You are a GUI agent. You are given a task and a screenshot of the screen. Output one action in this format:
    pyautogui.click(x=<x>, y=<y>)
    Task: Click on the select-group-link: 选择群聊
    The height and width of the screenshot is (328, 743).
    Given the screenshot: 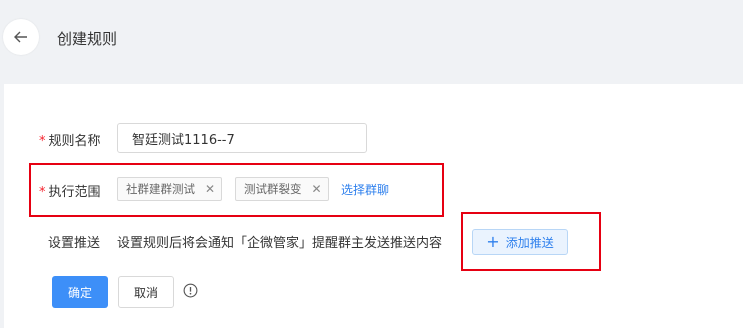 What is the action you would take?
    pyautogui.click(x=365, y=189)
    